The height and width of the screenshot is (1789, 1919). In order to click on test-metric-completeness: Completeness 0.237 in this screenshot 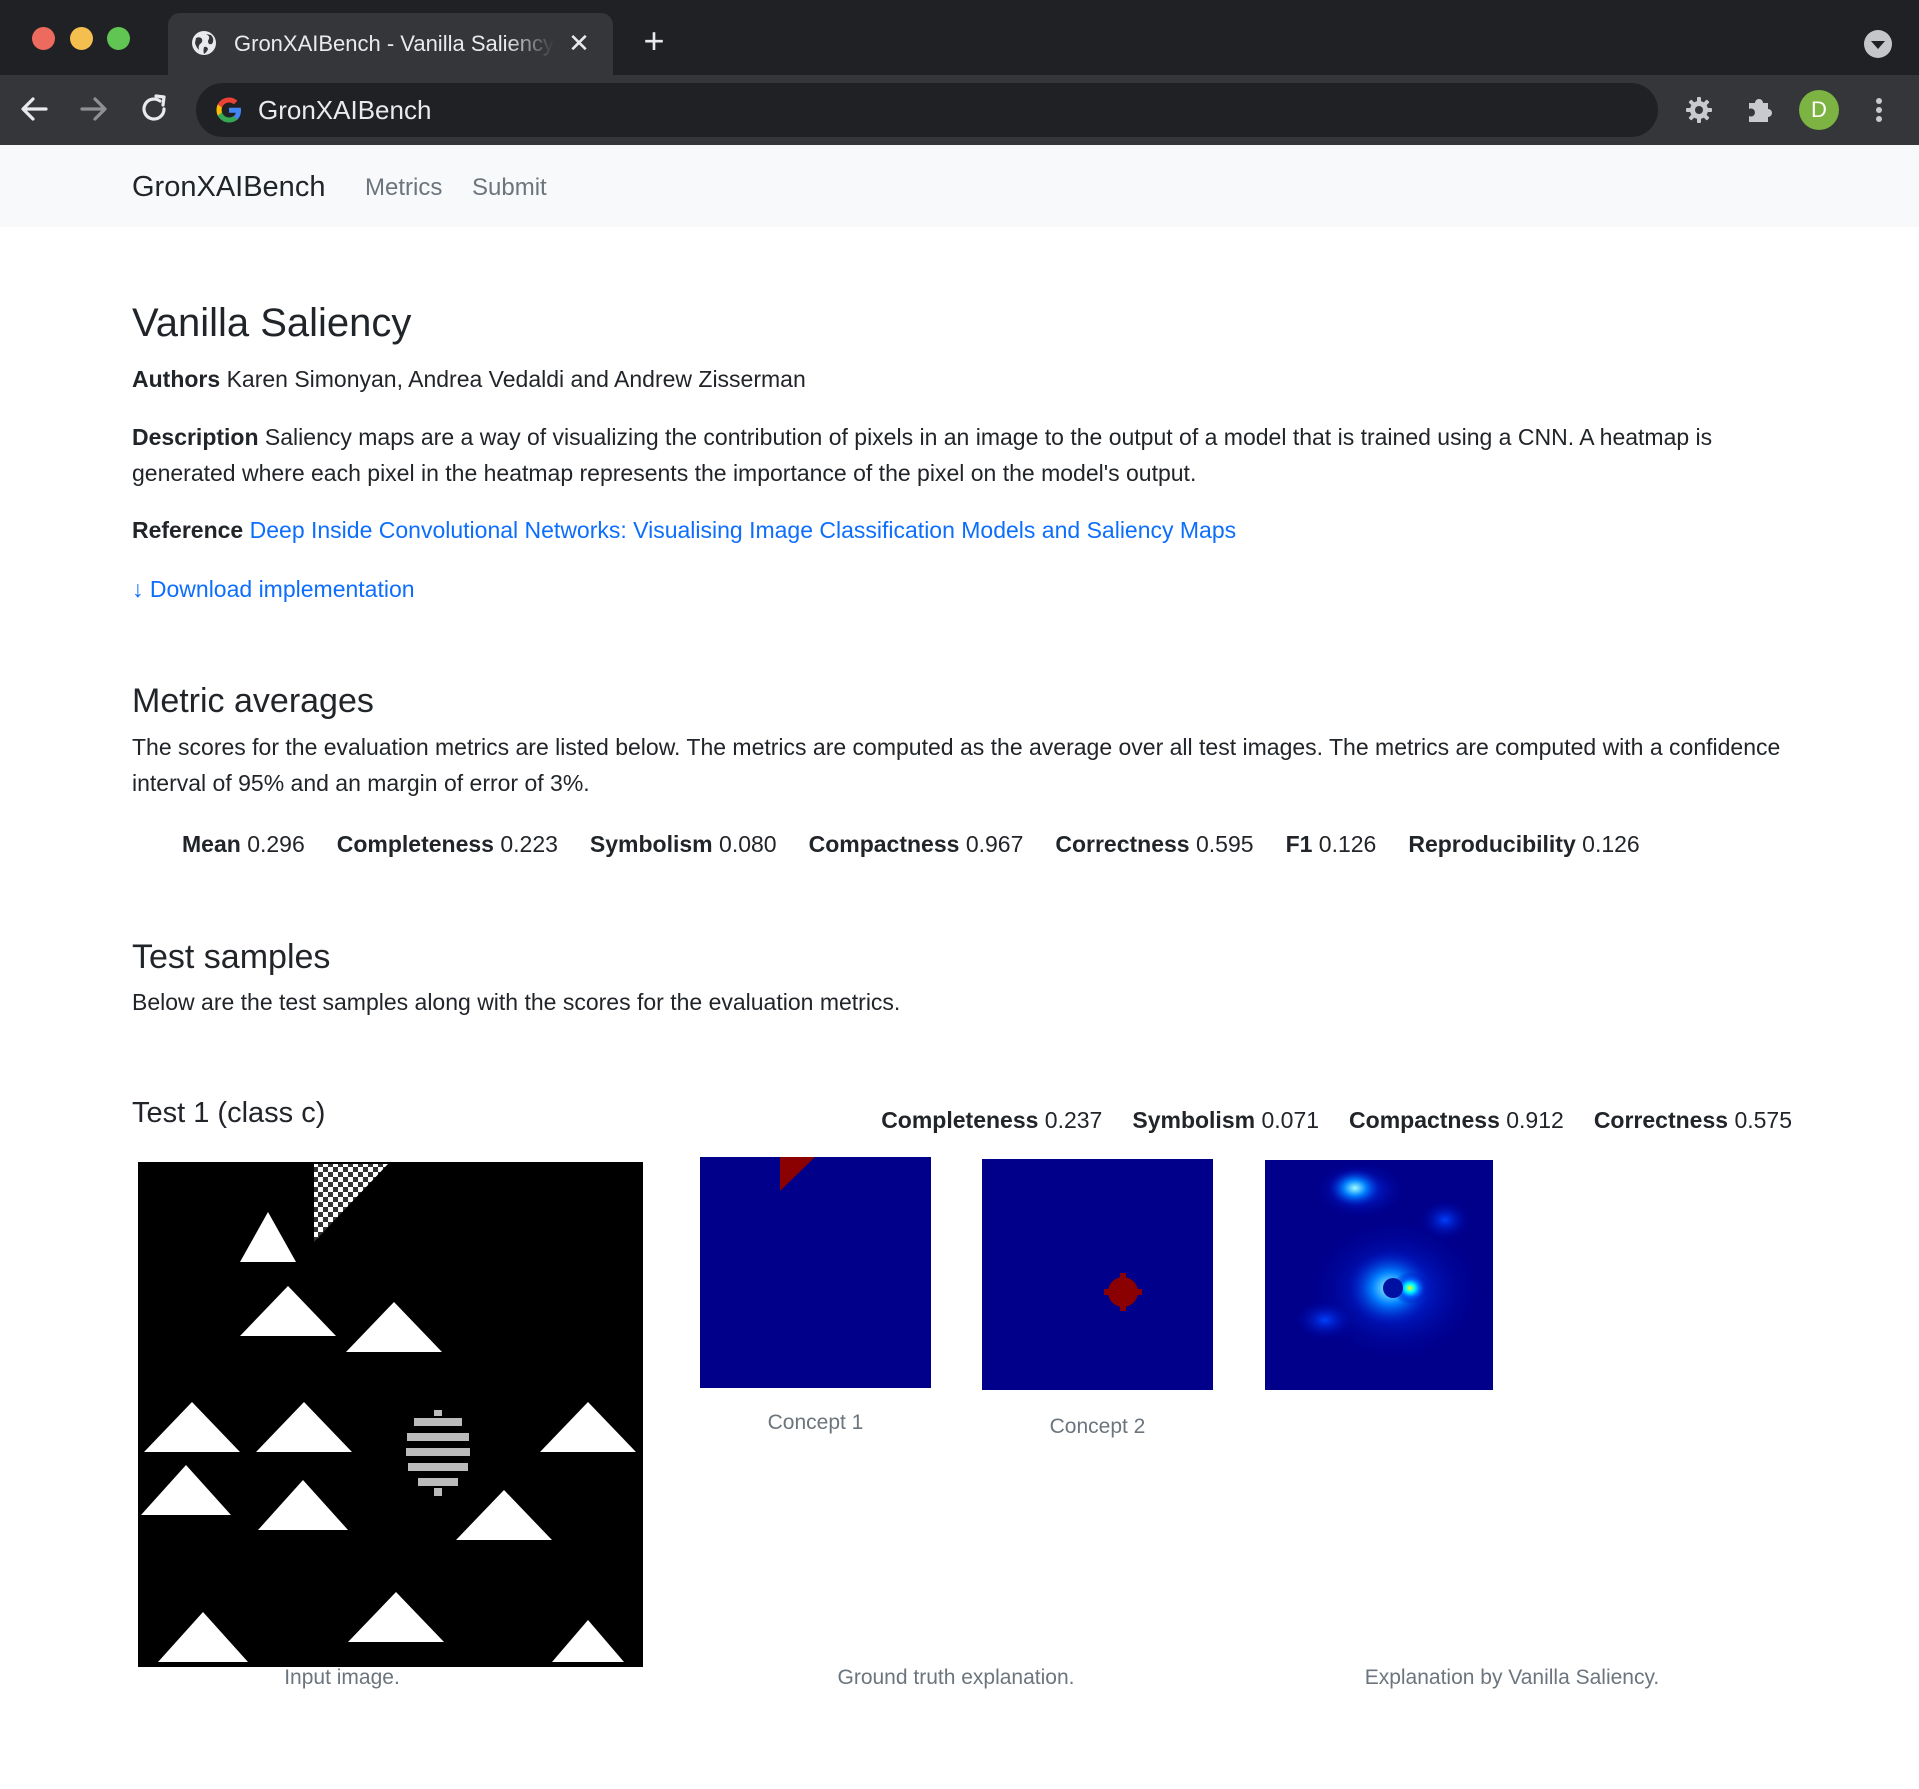, I will do `click(992, 1120)`.